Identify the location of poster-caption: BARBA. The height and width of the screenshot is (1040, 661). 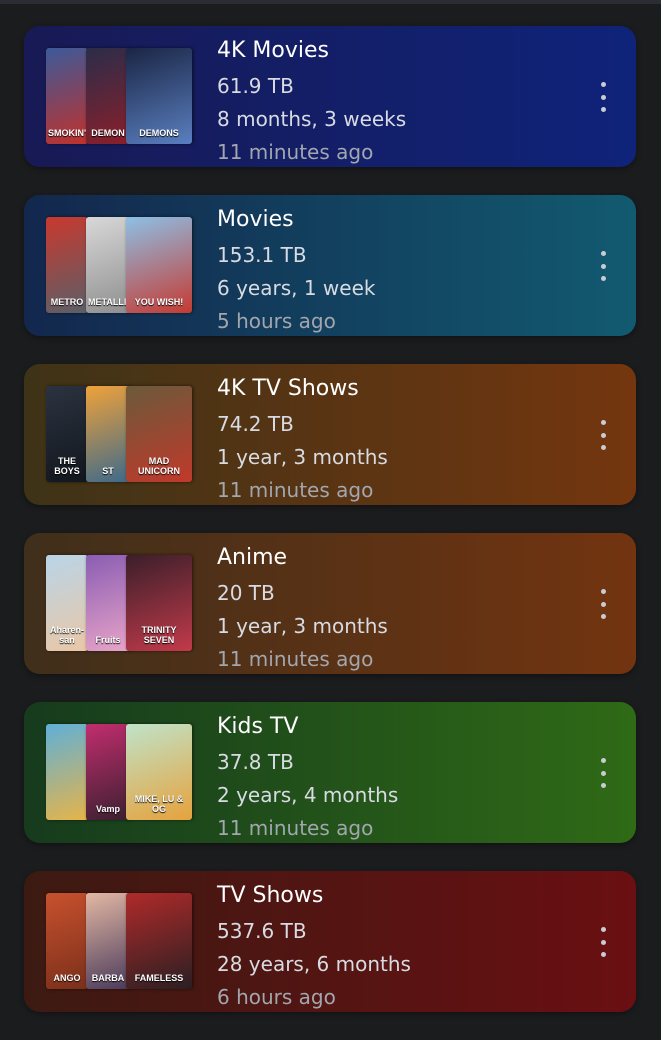
(108, 978).